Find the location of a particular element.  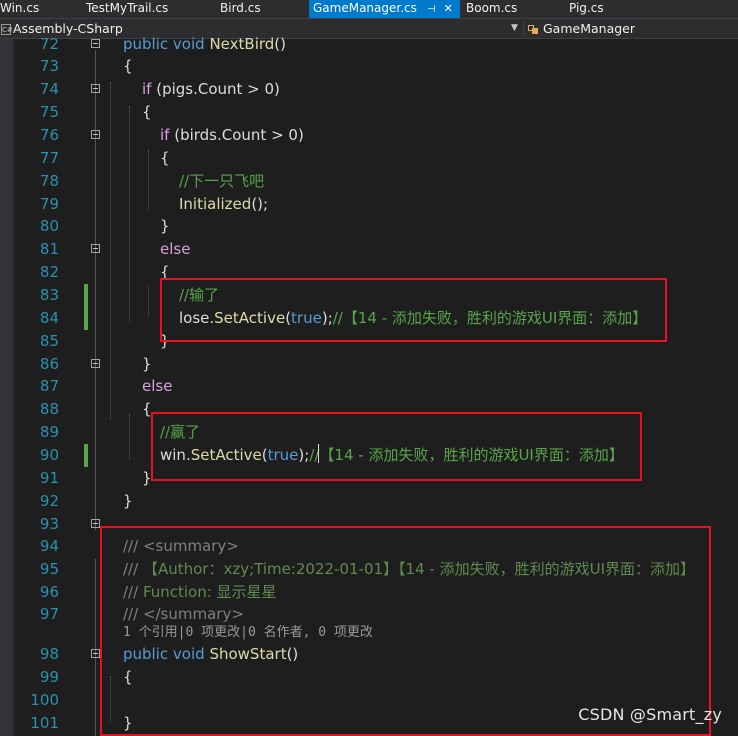

code-text: if (pigs.Count > 0) is located at coordinates (211, 89).